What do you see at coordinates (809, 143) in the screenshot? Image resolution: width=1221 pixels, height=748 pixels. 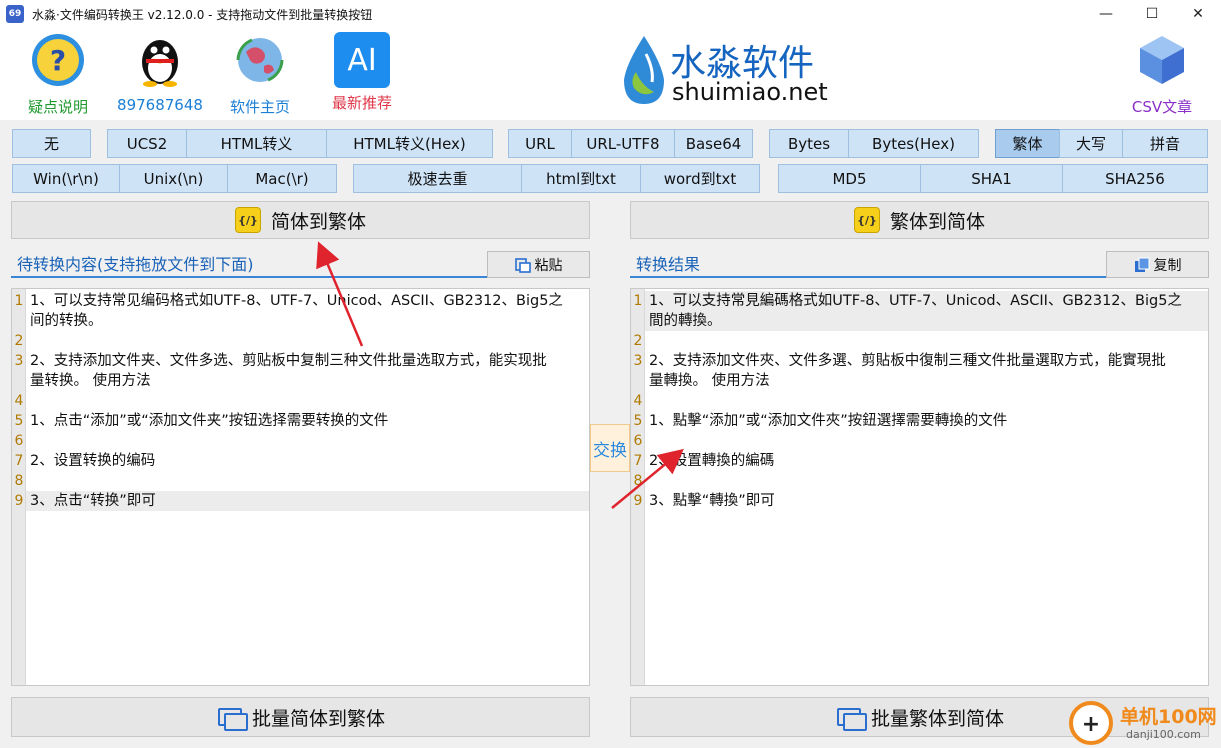 I see `opt-bytes: Bytes` at bounding box center [809, 143].